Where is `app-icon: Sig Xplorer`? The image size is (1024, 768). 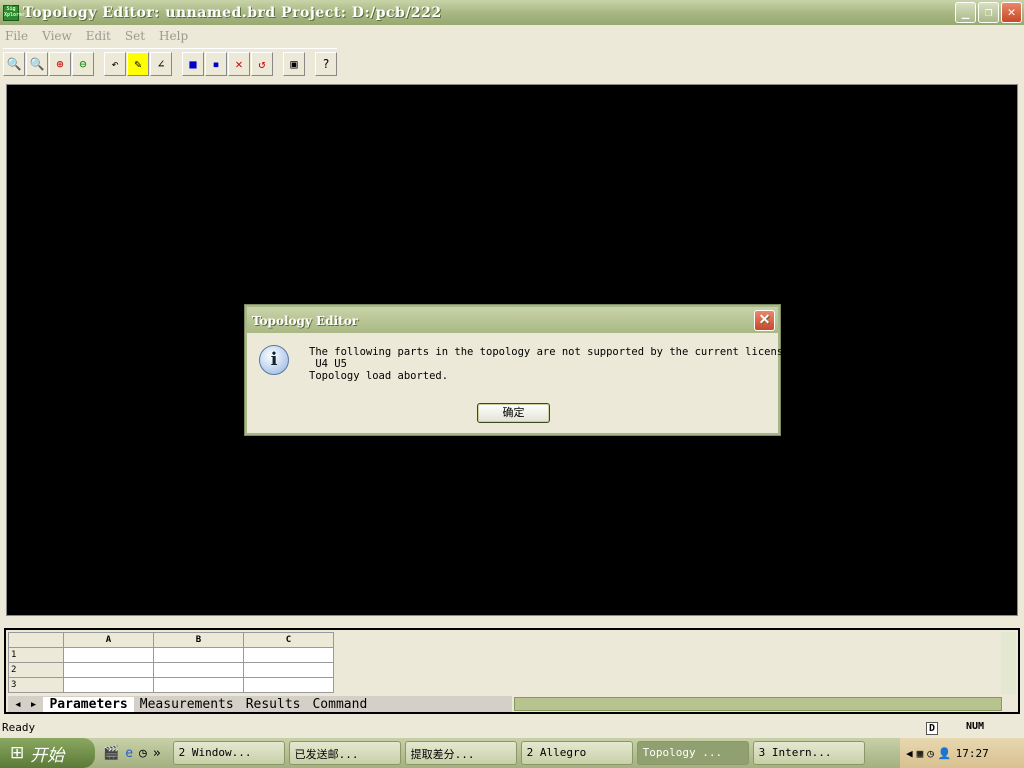 app-icon: Sig Xplorer is located at coordinates (14, 12).